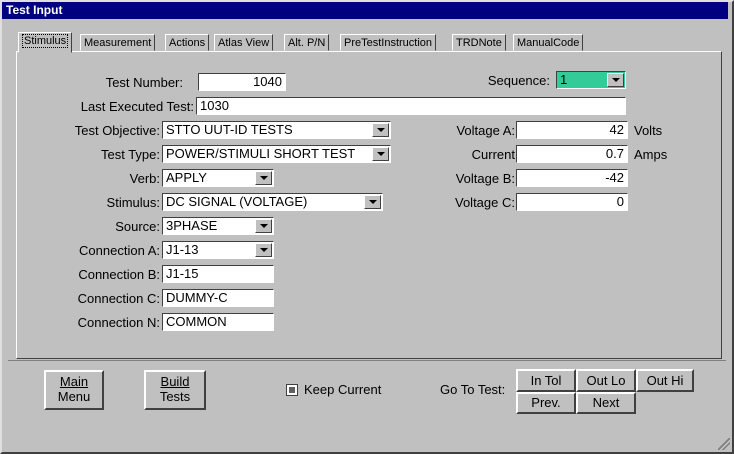  What do you see at coordinates (546, 403) in the screenshot?
I see `prev-button: Prev.` at bounding box center [546, 403].